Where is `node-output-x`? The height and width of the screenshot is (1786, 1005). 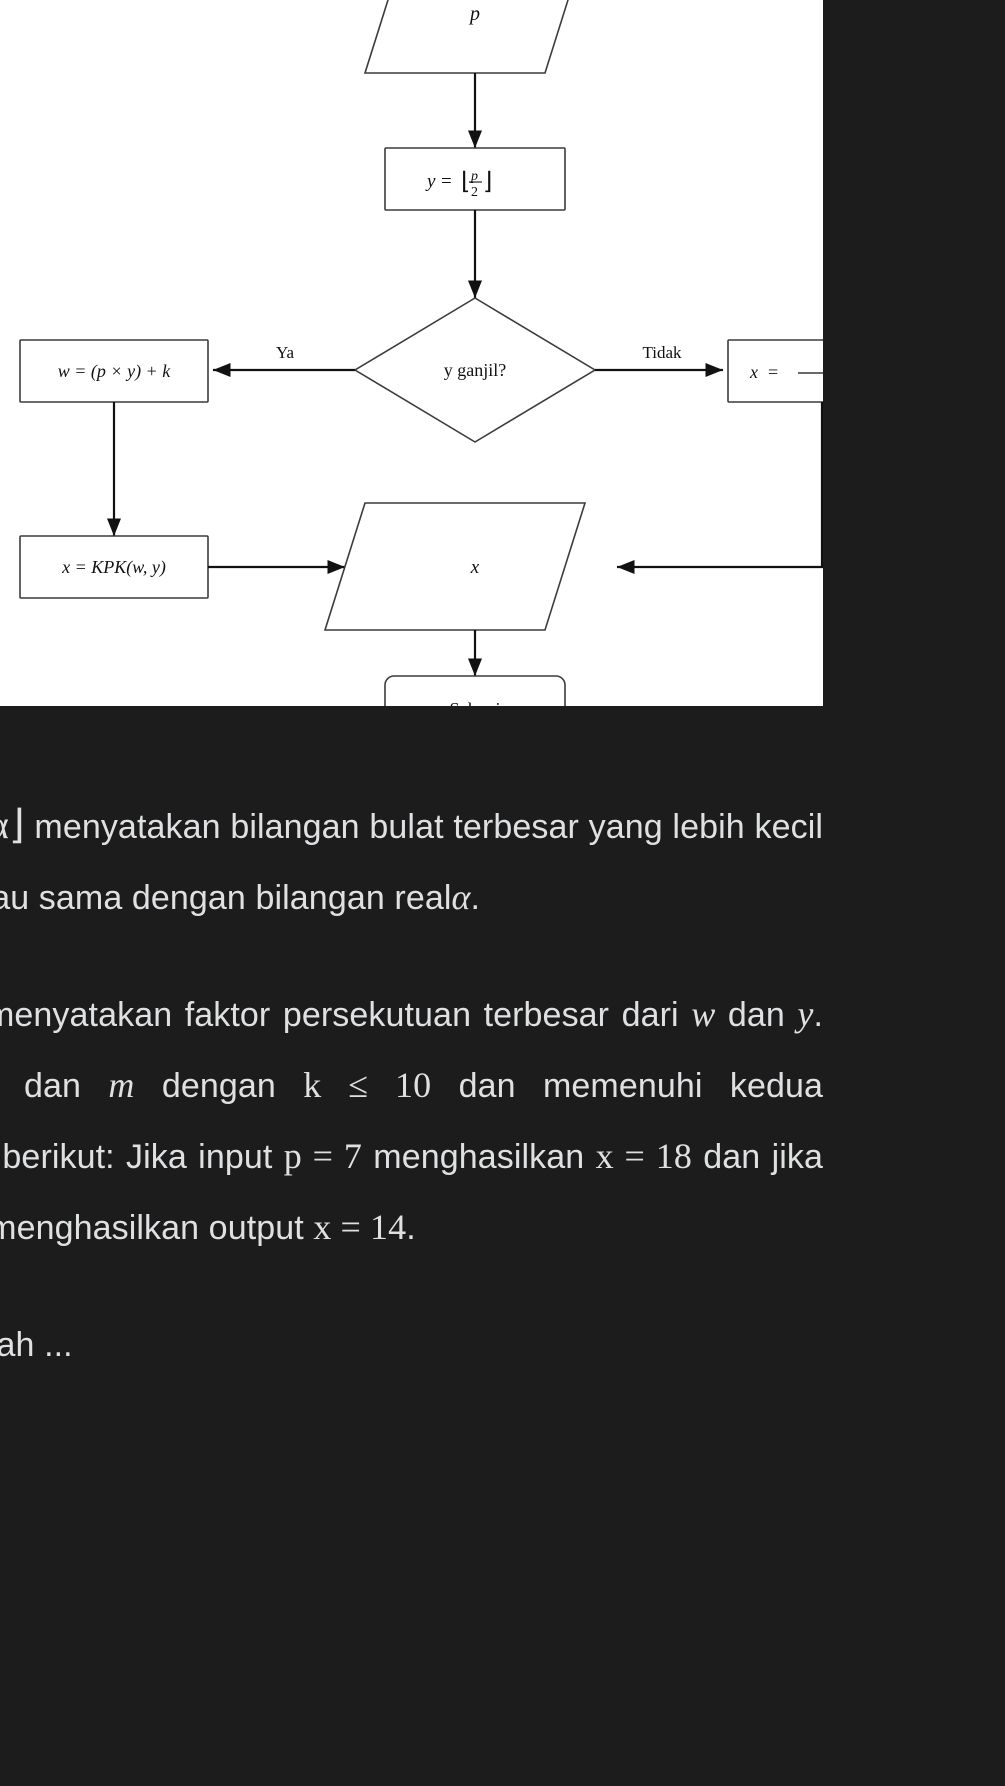 node-output-x is located at coordinates (455, 566).